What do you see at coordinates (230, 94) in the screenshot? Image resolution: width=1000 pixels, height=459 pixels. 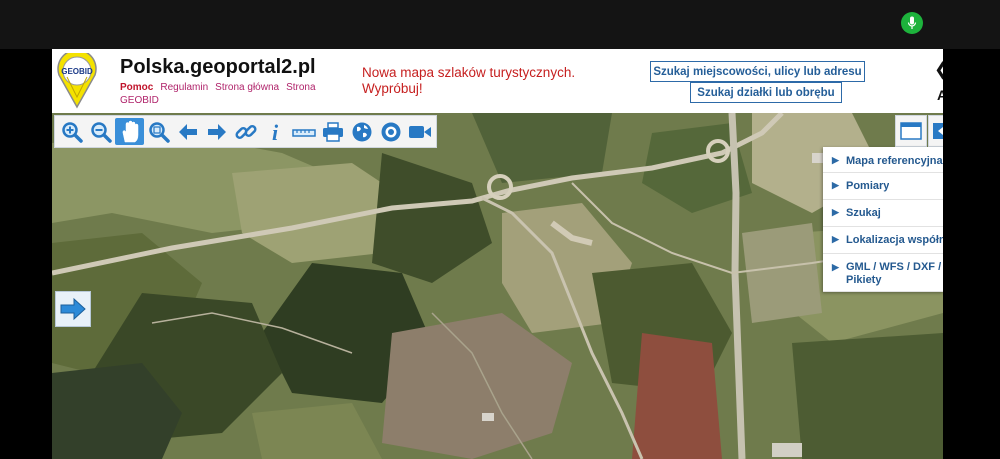 I see `header-nav: Pomoc Regulamin Strona główna Strona GEOBID` at bounding box center [230, 94].